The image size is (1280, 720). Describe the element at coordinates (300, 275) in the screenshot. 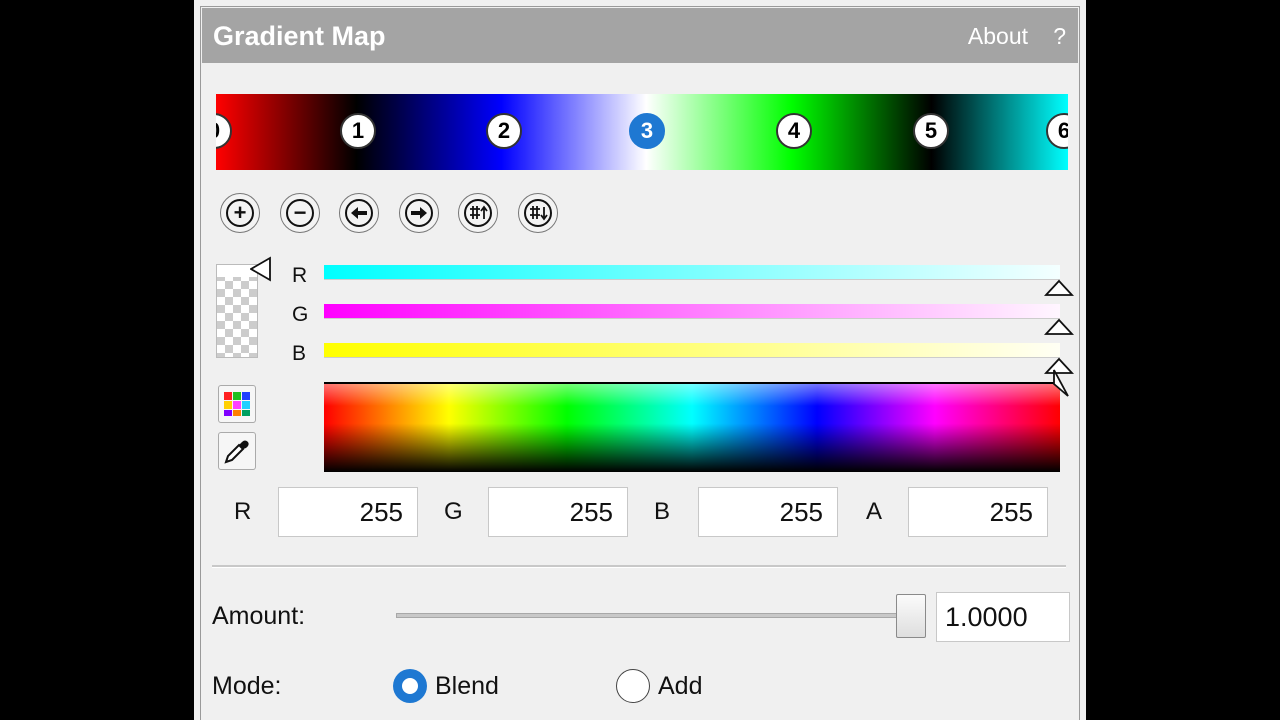

I see `red-channel-label: R` at that location.